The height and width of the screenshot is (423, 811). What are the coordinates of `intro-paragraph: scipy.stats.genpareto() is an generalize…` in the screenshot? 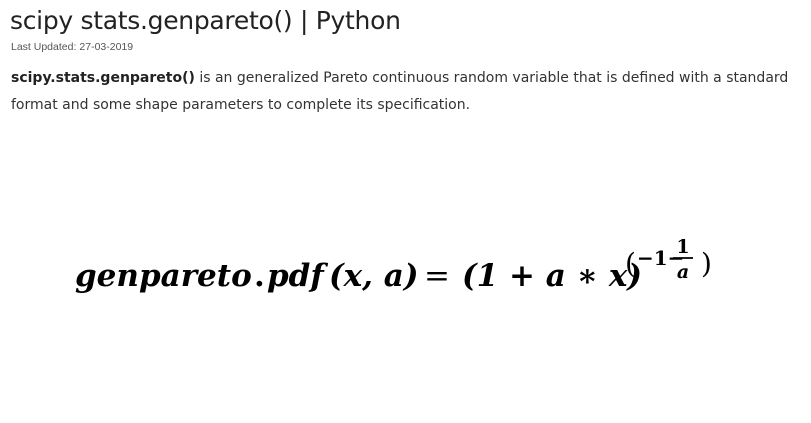 It's located at (403, 92).